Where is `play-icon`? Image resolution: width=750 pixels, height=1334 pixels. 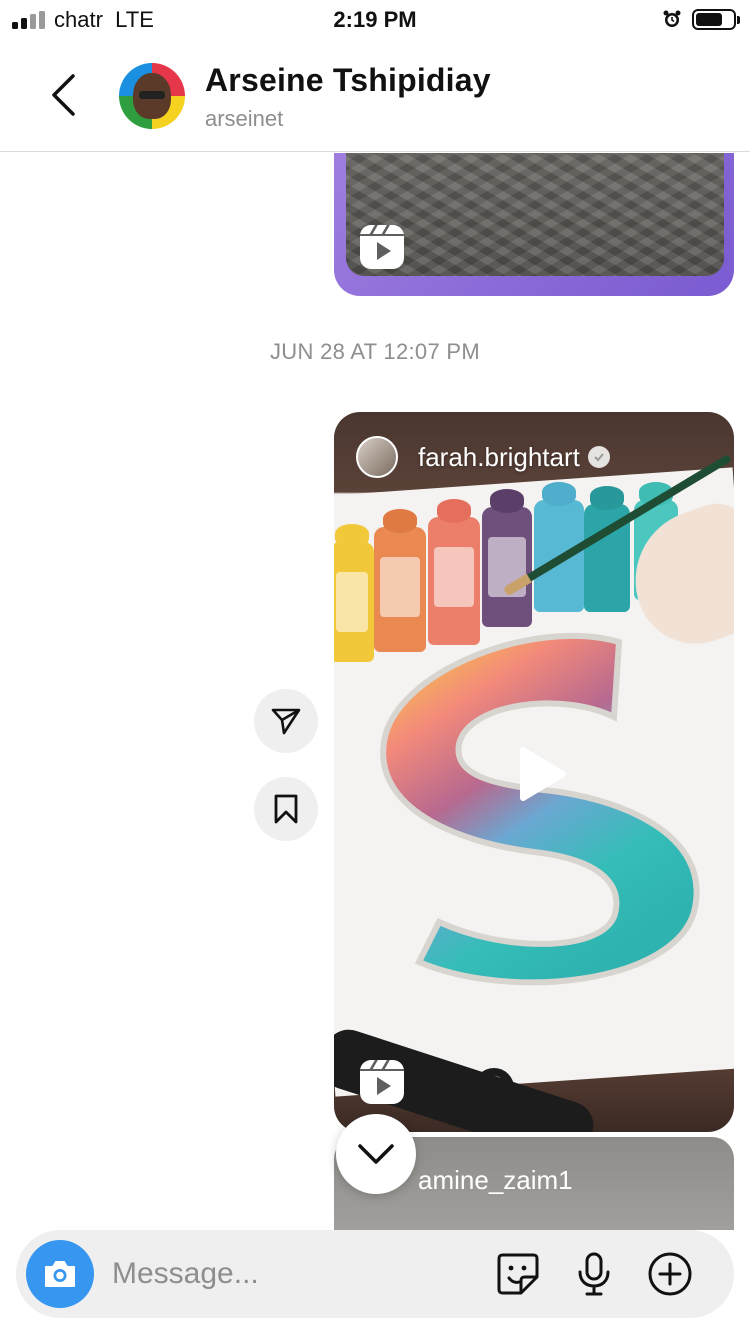
play-icon is located at coordinates (543, 774).